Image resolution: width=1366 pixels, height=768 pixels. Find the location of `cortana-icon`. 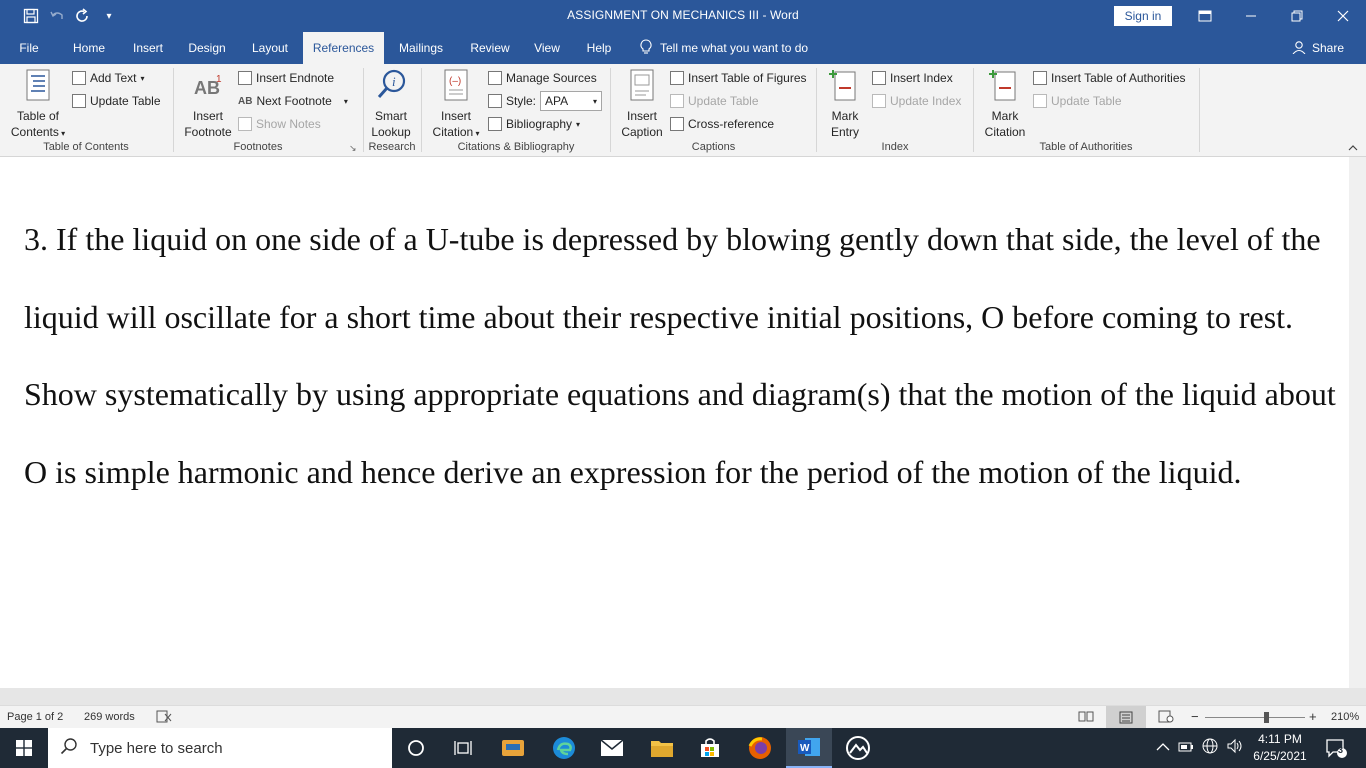

cortana-icon is located at coordinates (416, 748).